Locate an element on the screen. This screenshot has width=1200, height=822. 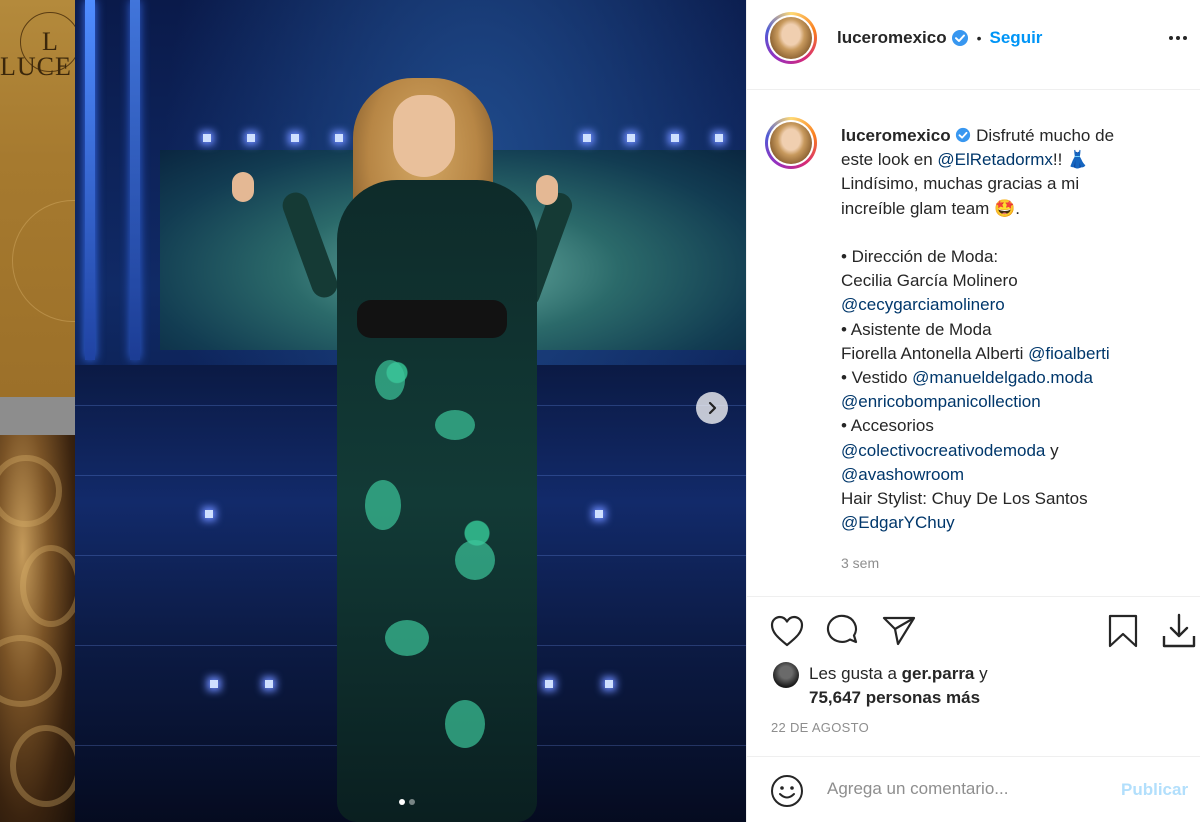
likes-count: 75,647 personas más is located at coordinates (894, 697).